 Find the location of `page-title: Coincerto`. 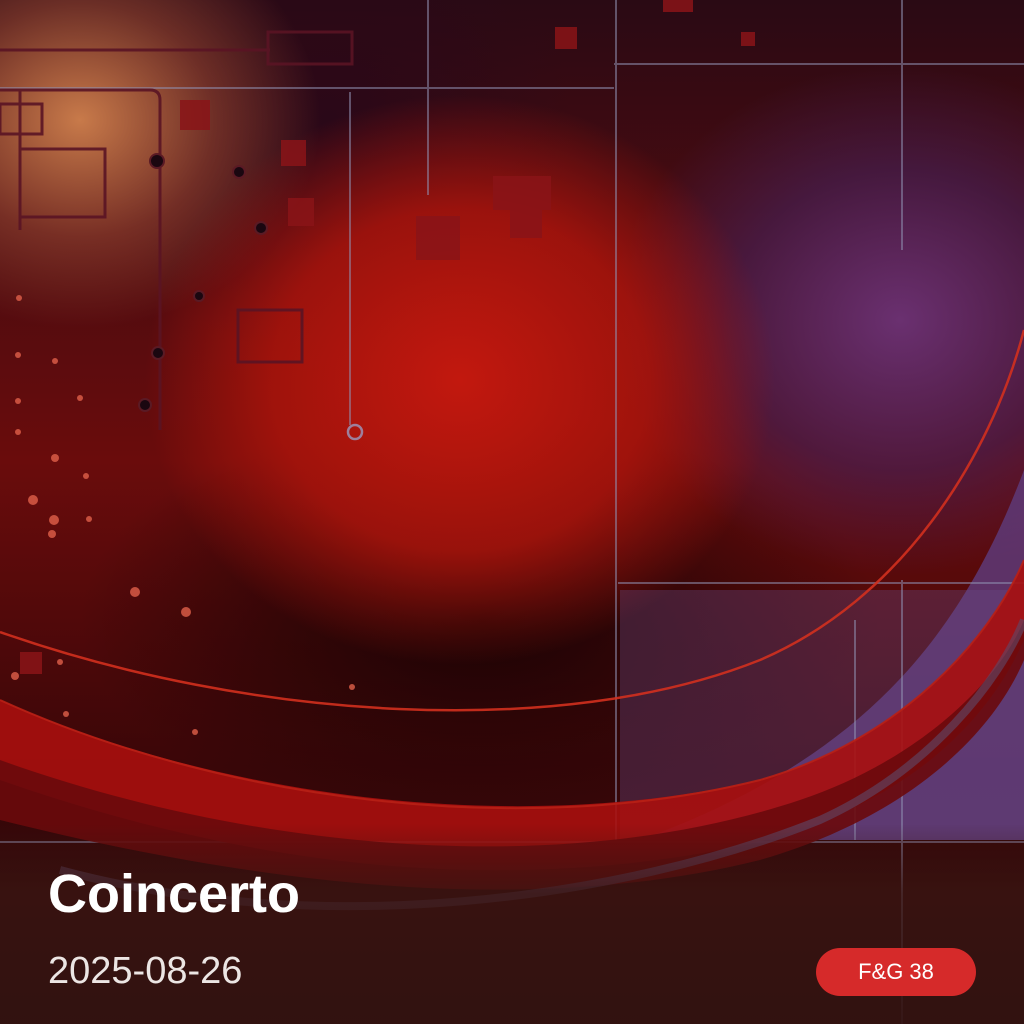

page-title: Coincerto is located at coordinates (174, 894).